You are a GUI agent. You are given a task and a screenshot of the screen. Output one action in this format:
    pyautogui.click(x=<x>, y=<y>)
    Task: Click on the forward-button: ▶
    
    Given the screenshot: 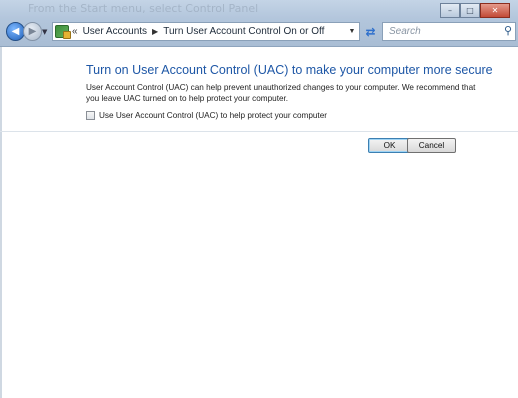 What is the action you would take?
    pyautogui.click(x=32, y=31)
    